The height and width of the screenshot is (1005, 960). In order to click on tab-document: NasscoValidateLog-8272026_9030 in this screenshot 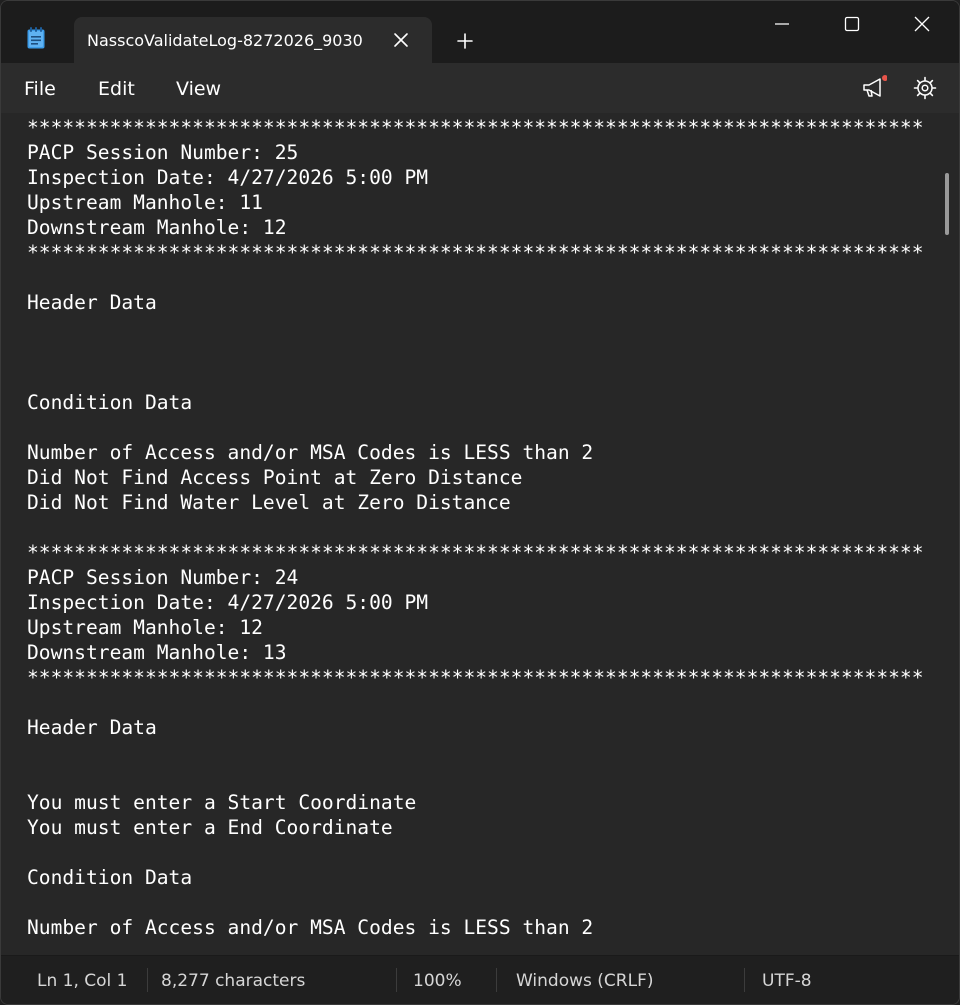, I will do `click(253, 40)`.